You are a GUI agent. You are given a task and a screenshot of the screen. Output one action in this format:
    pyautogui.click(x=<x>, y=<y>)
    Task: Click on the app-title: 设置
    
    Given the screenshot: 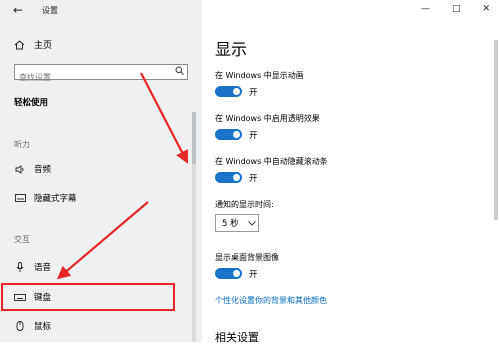 What is the action you would take?
    pyautogui.click(x=50, y=10)
    